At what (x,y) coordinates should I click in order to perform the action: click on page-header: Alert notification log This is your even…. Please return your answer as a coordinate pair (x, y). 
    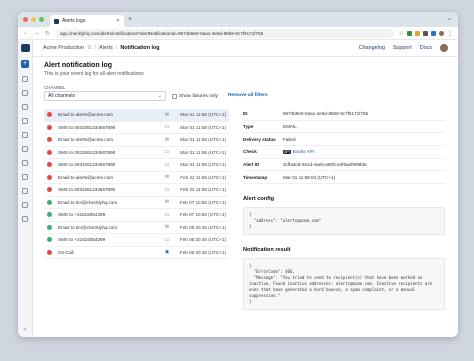
    Looking at the image, I should click on (94, 69).